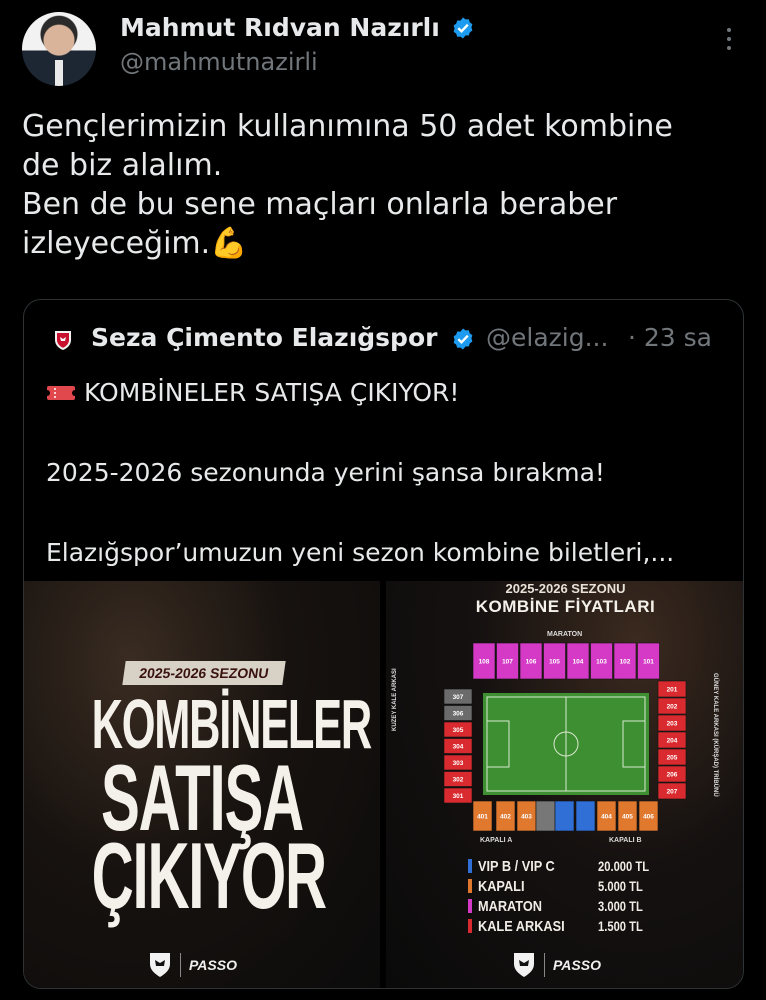 The image size is (766, 1000). Describe the element at coordinates (470, 906) in the screenshot. I see `maraton-swatch` at that location.